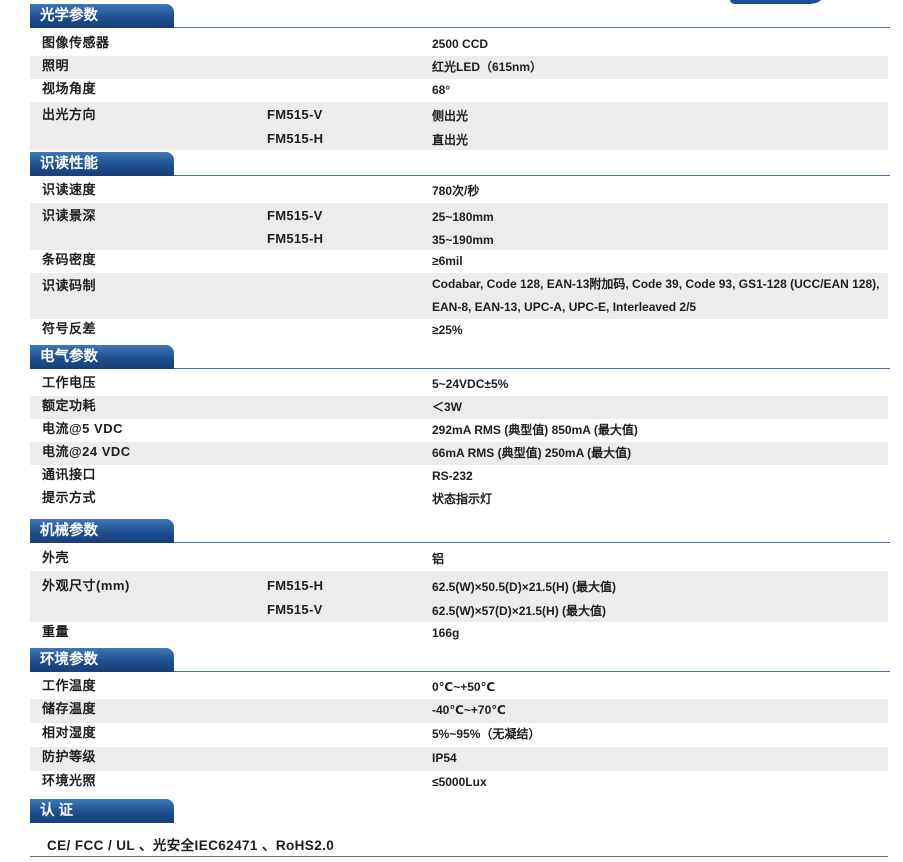 This screenshot has height=862, width=903. I want to click on spec-label: 电流@24 VDC, so click(86, 451).